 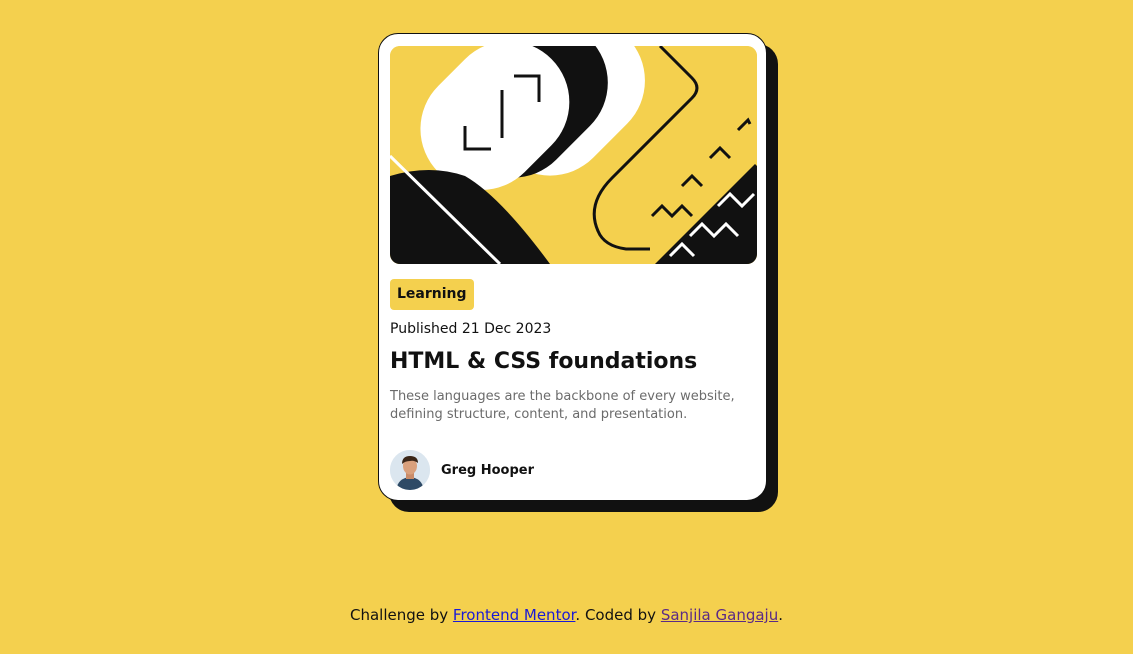 What do you see at coordinates (488, 470) in the screenshot?
I see `author-name: Greg Hooper` at bounding box center [488, 470].